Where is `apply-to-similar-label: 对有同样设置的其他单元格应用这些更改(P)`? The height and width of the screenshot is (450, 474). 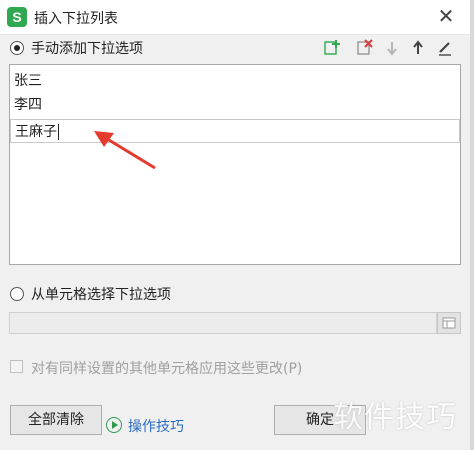 apply-to-similar-label: 对有同样设置的其他单元格应用这些更改(P) is located at coordinates (167, 369).